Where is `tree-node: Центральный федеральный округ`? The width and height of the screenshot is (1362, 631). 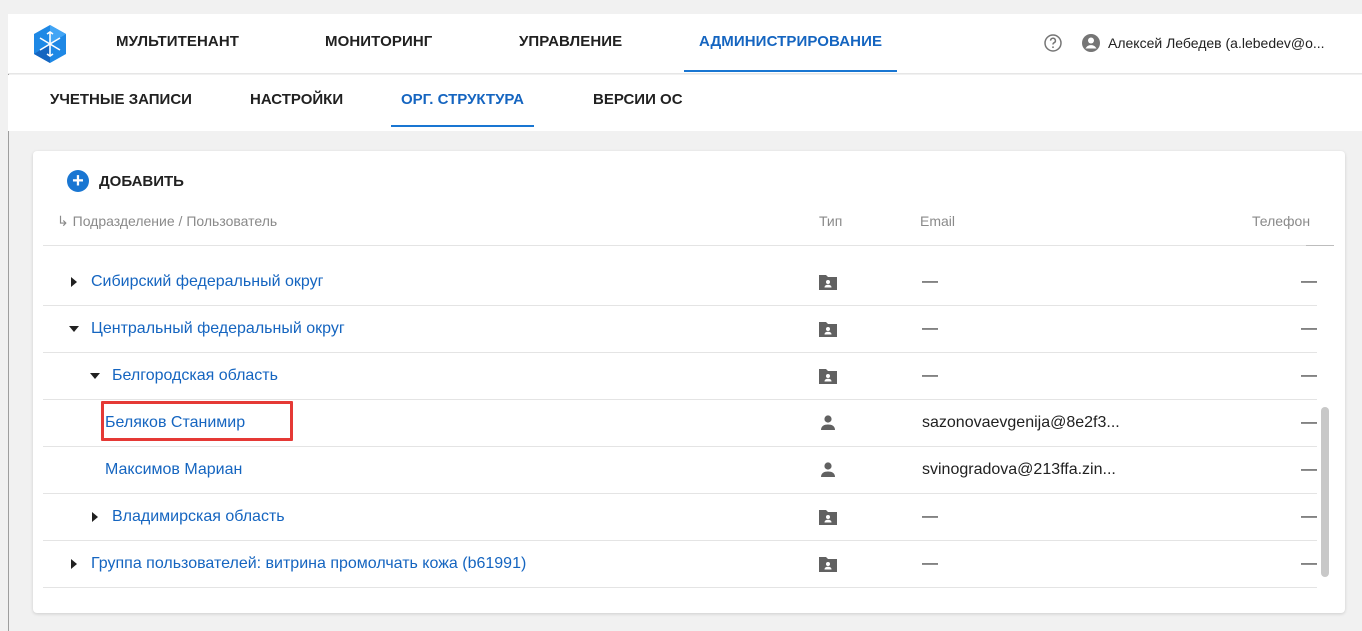 tree-node: Центральный федеральный округ is located at coordinates (206, 329).